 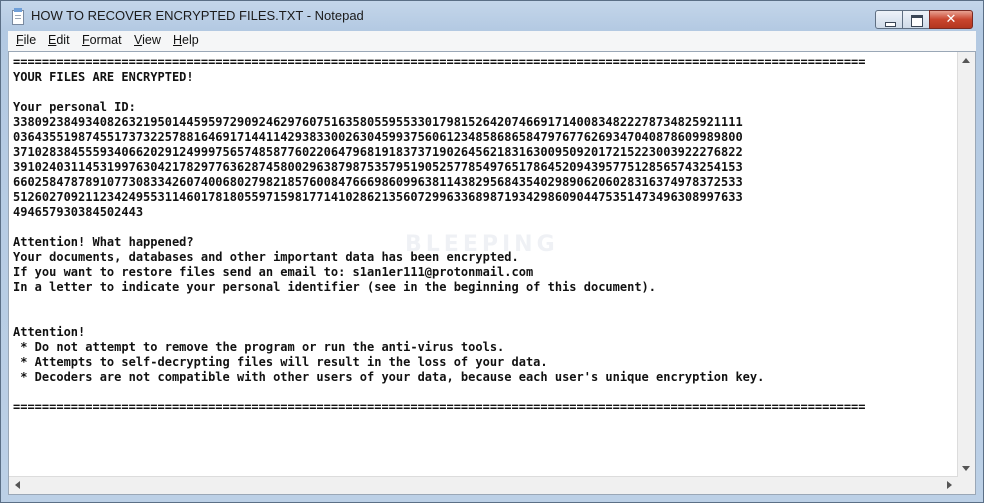 I want to click on scroll-right-arrow-icon, so click(x=949, y=485).